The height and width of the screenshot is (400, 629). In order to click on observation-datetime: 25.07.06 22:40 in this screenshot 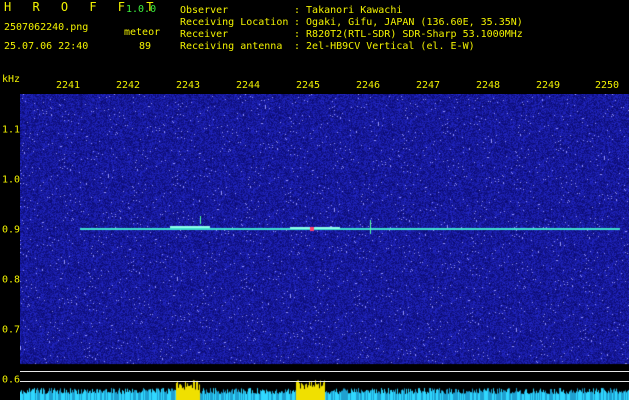, I will do `click(46, 46)`.